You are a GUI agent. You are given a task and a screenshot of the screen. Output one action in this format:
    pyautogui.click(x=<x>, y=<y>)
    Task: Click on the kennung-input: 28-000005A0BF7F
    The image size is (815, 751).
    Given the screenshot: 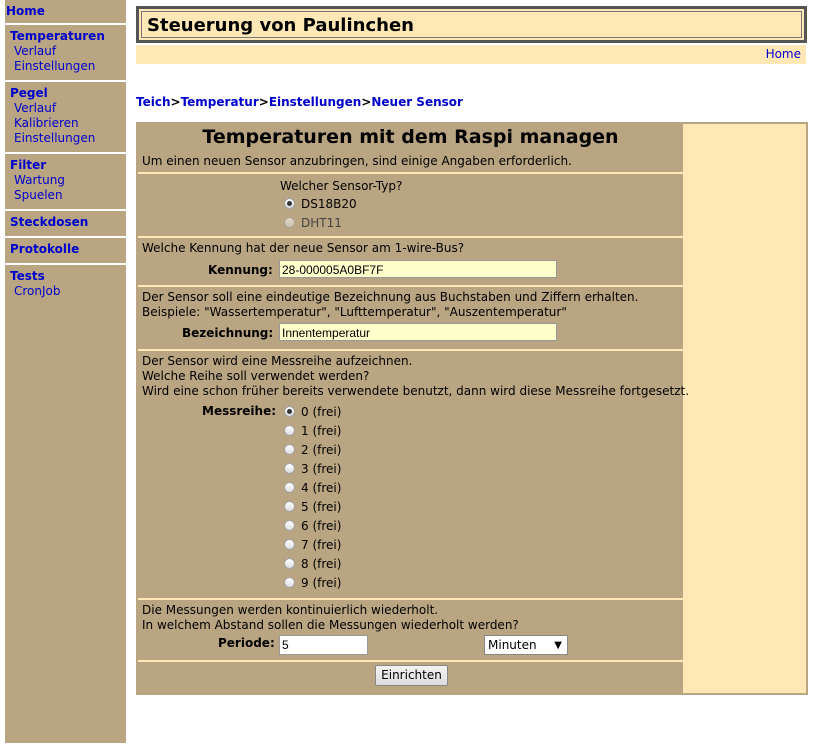 What is the action you would take?
    pyautogui.click(x=418, y=269)
    